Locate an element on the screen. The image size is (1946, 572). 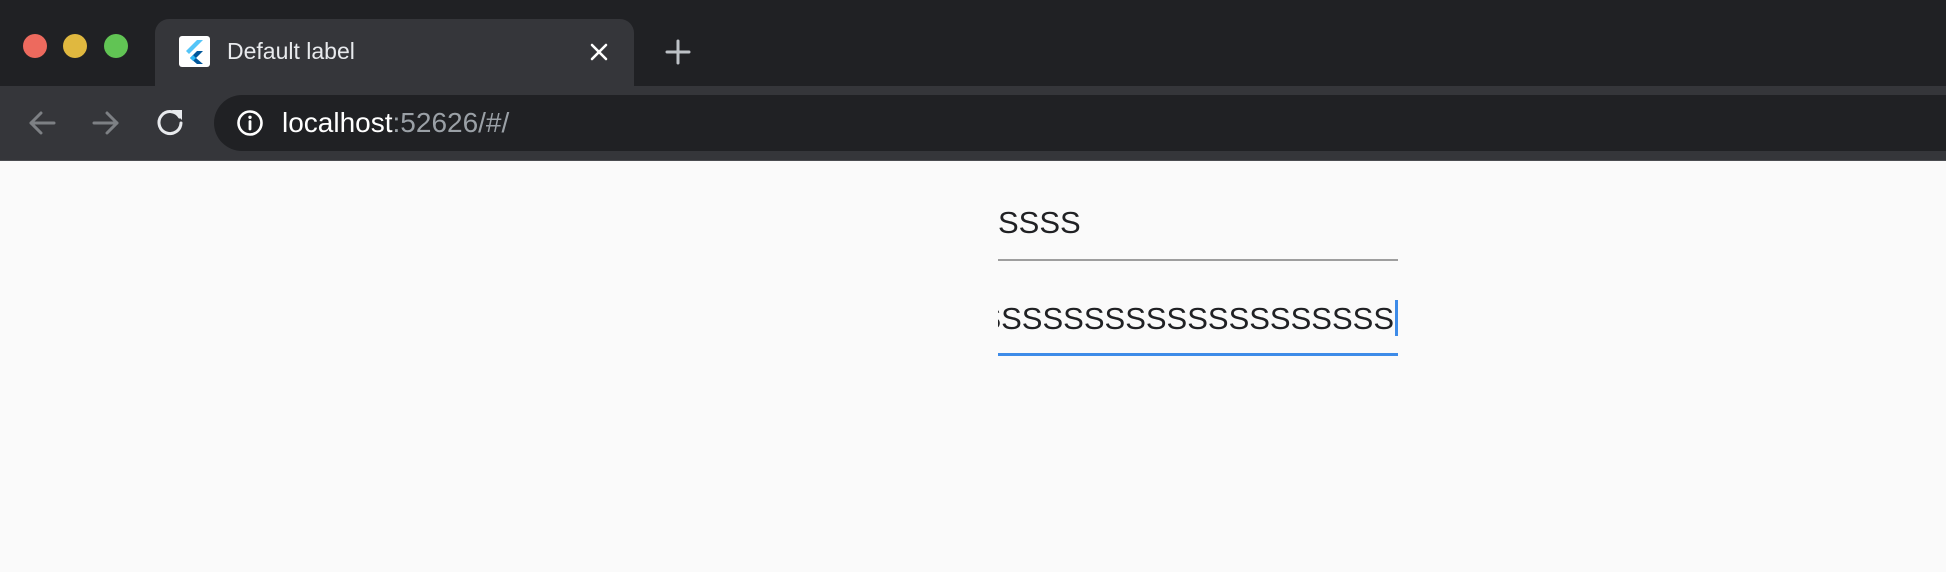
browser-toolbar: localhost:52626/#/ is located at coordinates (973, 123).